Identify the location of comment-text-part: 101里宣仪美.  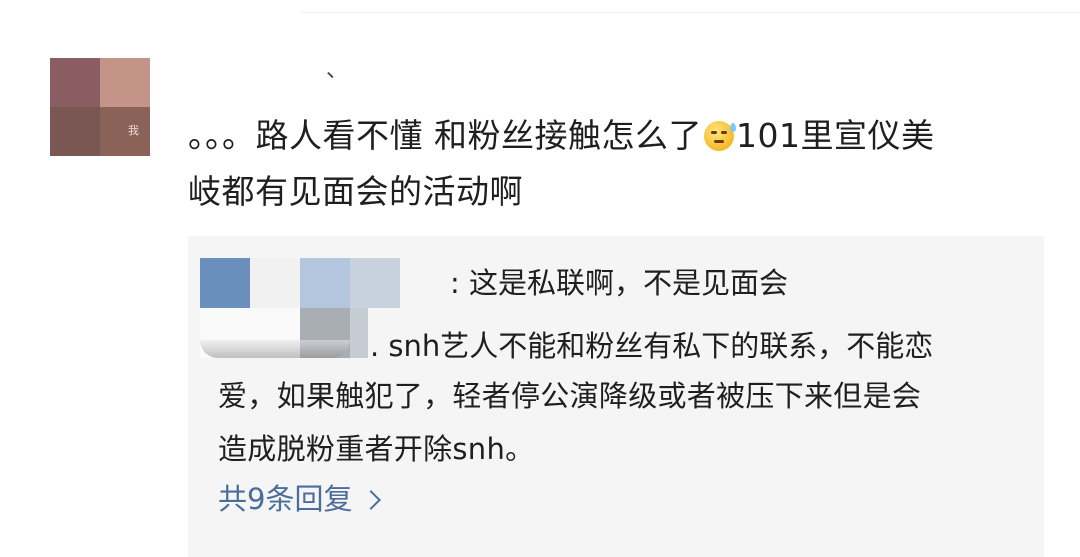
(835, 135).